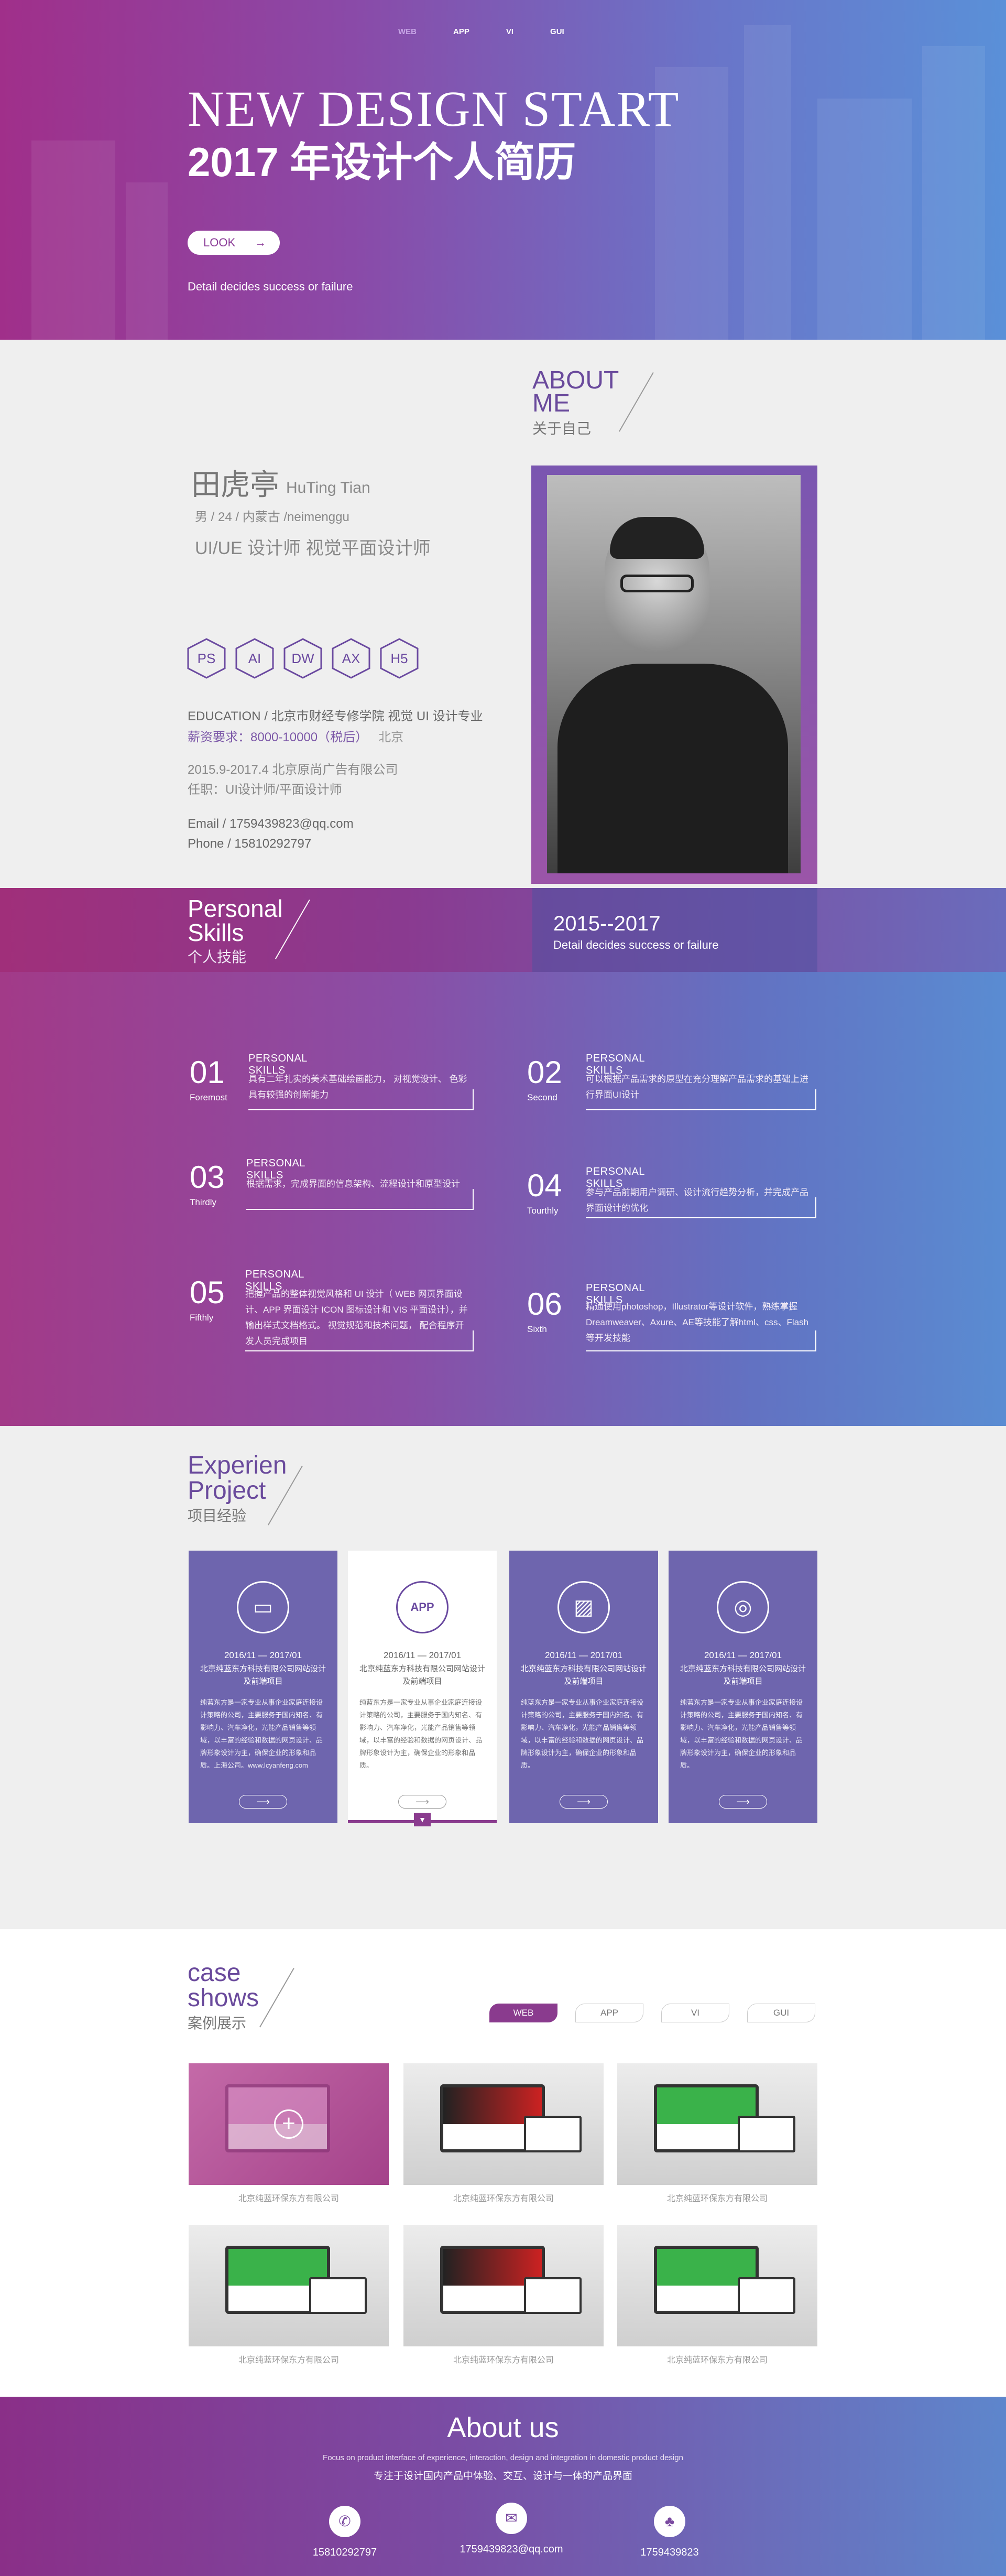 Image resolution: width=1006 pixels, height=2576 pixels. I want to click on mail-icon: ✉, so click(511, 2518).